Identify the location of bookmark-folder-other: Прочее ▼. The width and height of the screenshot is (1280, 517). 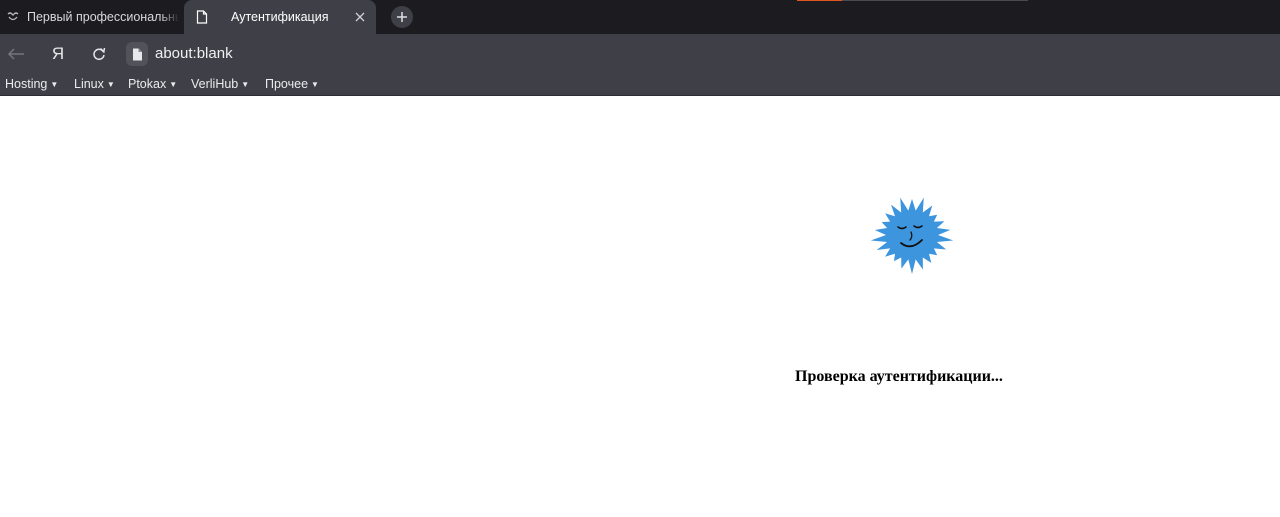
(292, 84).